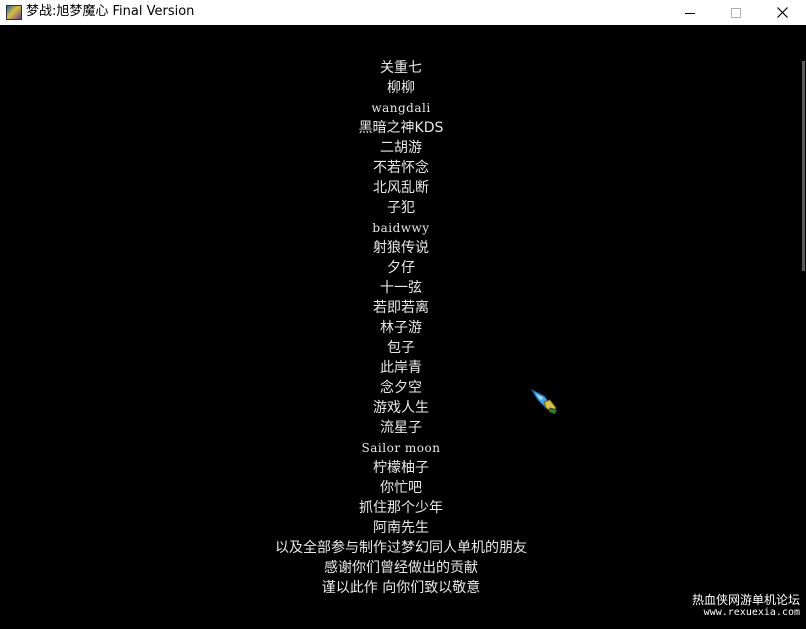 The image size is (806, 629). What do you see at coordinates (401, 348) in the screenshot?
I see `credit-line: 包子` at bounding box center [401, 348].